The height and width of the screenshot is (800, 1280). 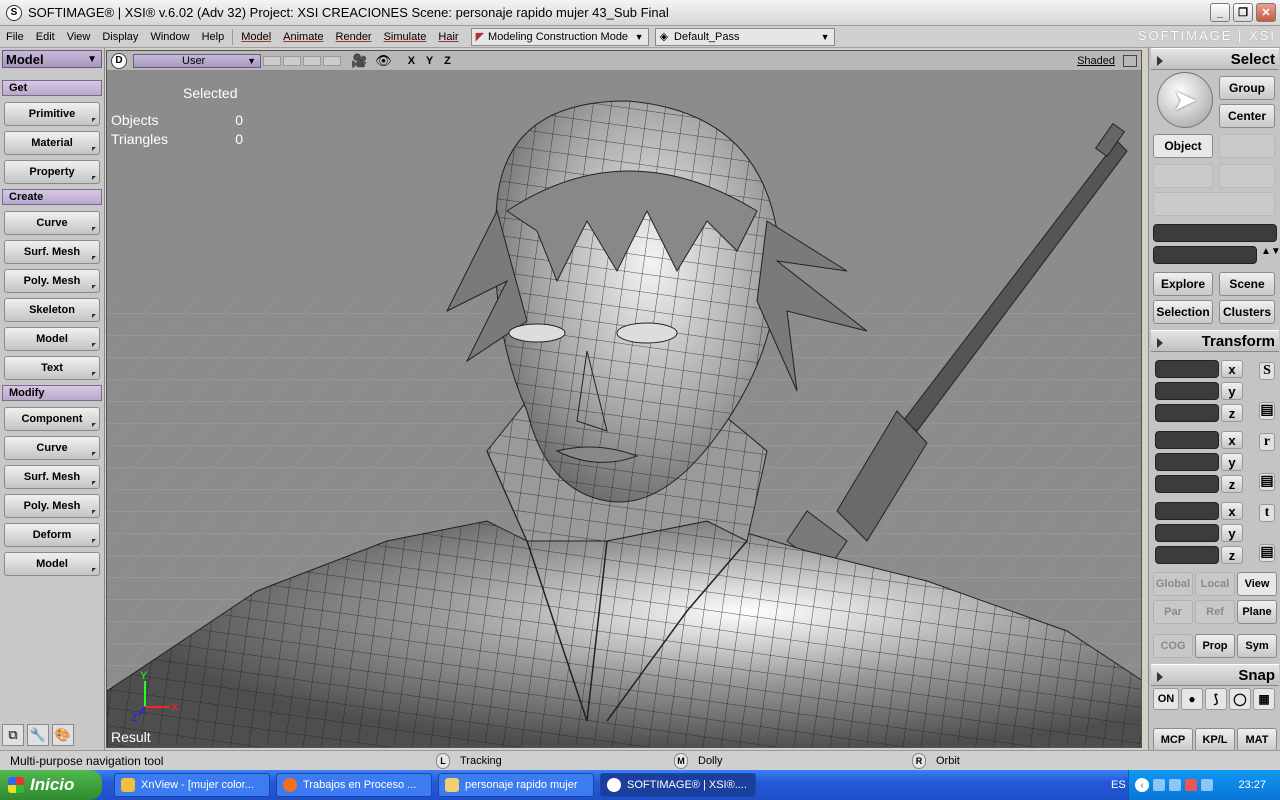 I want to click on camera-dropdown: User ▼, so click(x=197, y=60).